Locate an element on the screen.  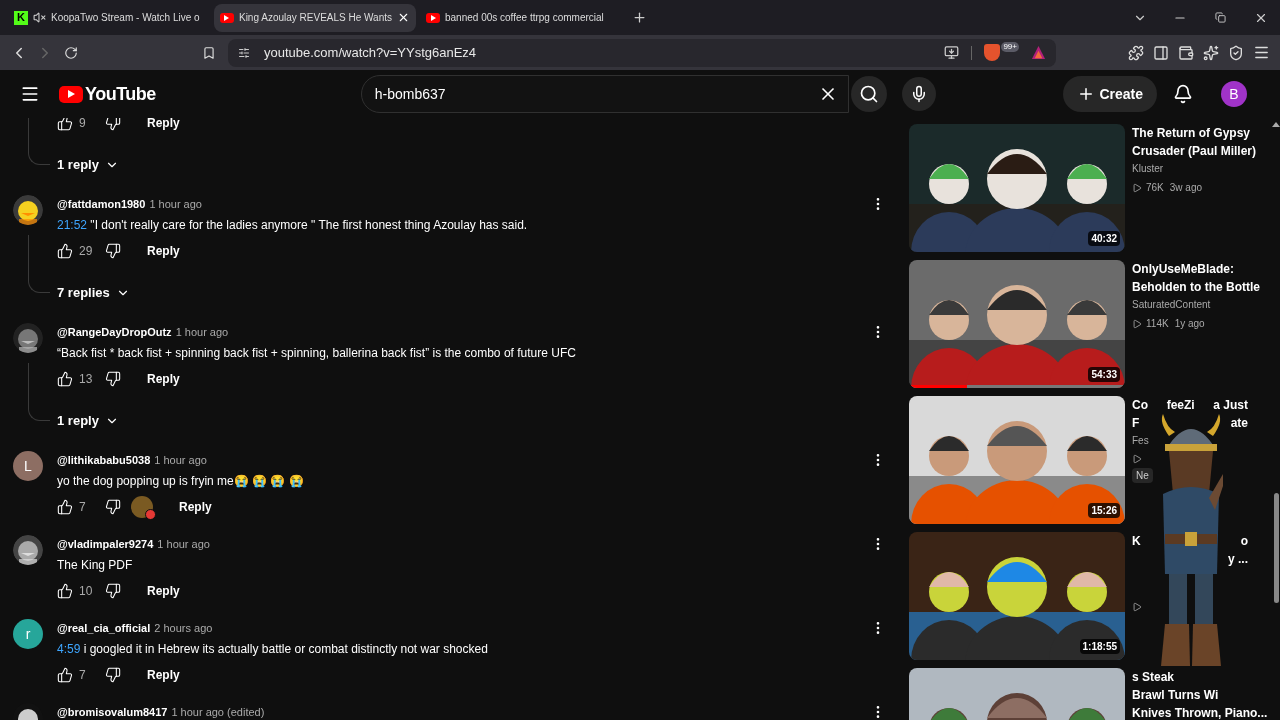
channel-name: SaturatedContent is located at coordinates (1171, 304).